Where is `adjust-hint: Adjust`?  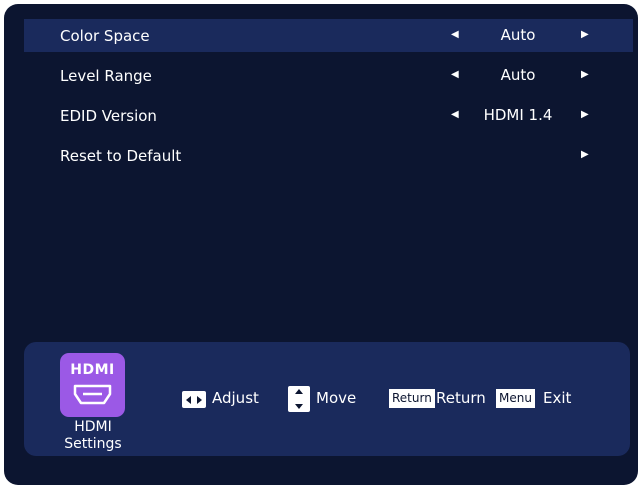 adjust-hint: Adjust is located at coordinates (235, 398).